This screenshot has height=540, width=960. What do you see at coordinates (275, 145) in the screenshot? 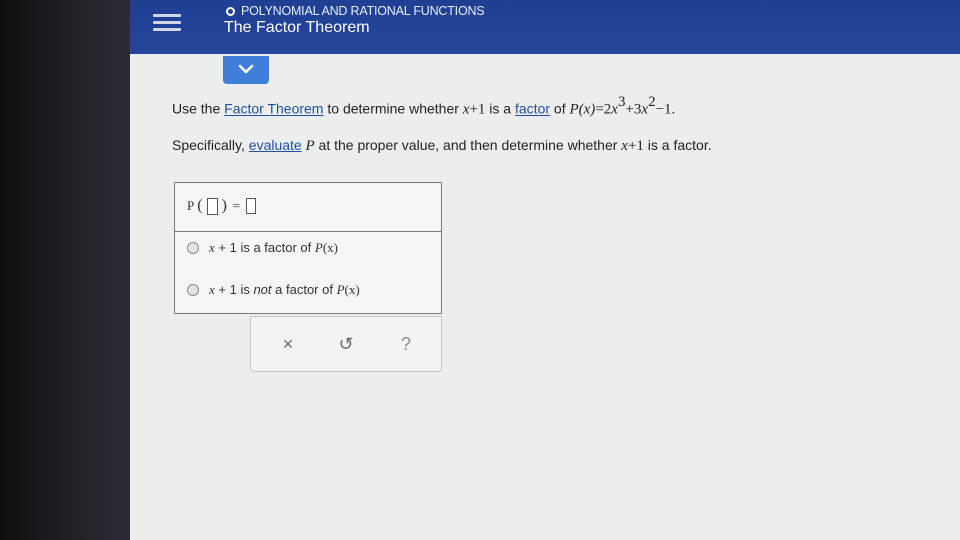
I see `evaluate-link: evaluate` at bounding box center [275, 145].